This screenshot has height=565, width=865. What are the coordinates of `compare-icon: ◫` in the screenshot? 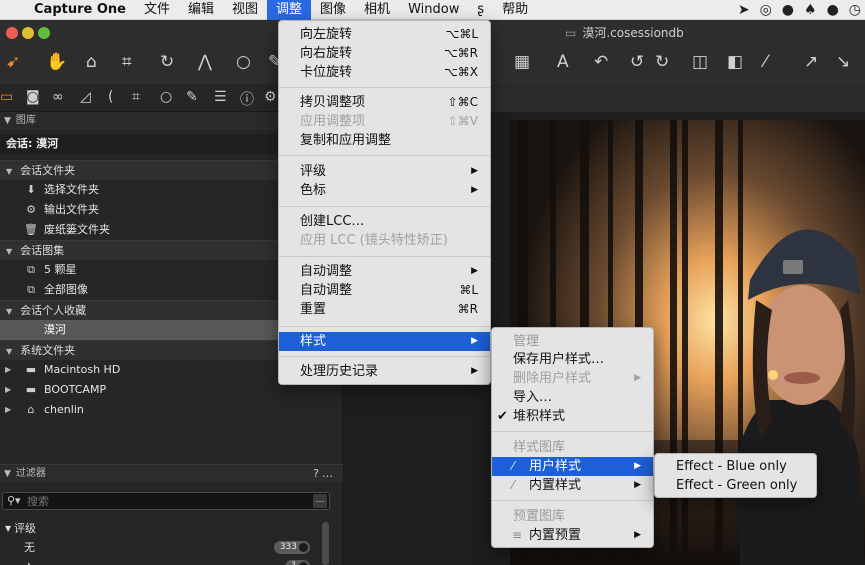 It's located at (700, 62).